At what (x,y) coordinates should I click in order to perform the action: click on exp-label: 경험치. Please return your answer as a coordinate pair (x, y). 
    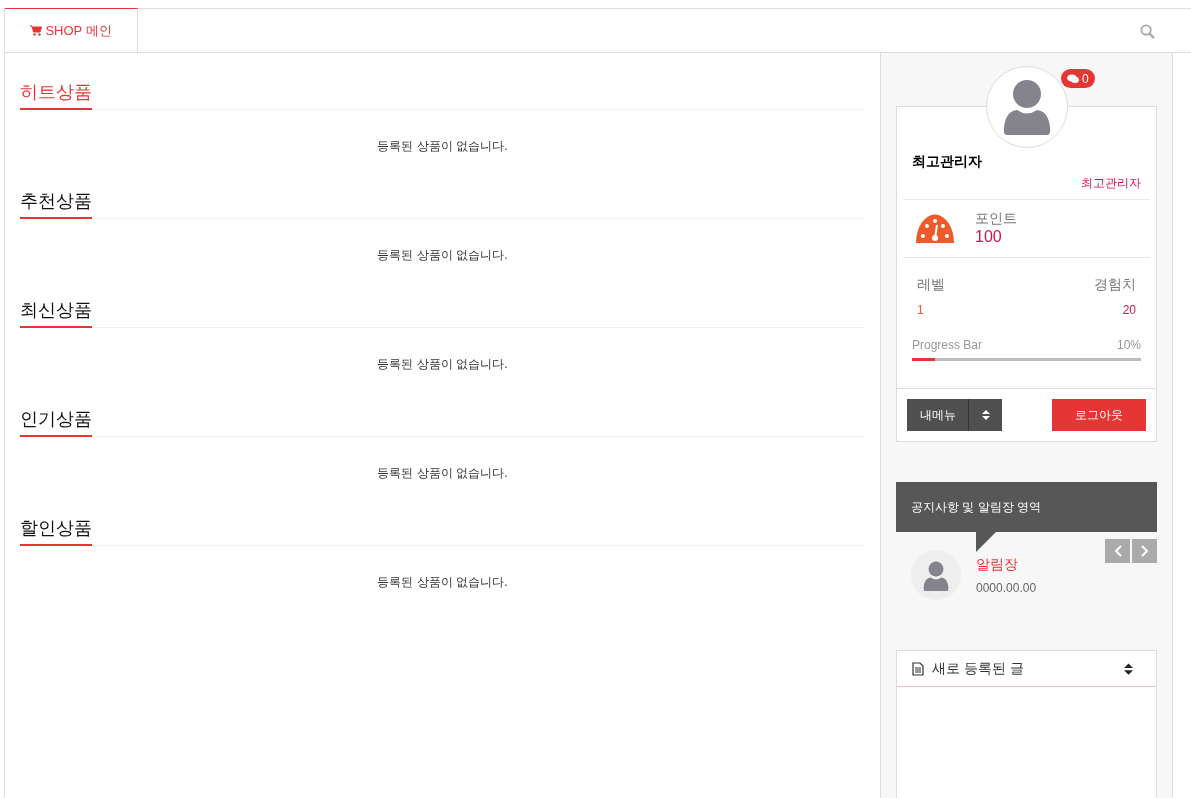
    Looking at the image, I should click on (1115, 284).